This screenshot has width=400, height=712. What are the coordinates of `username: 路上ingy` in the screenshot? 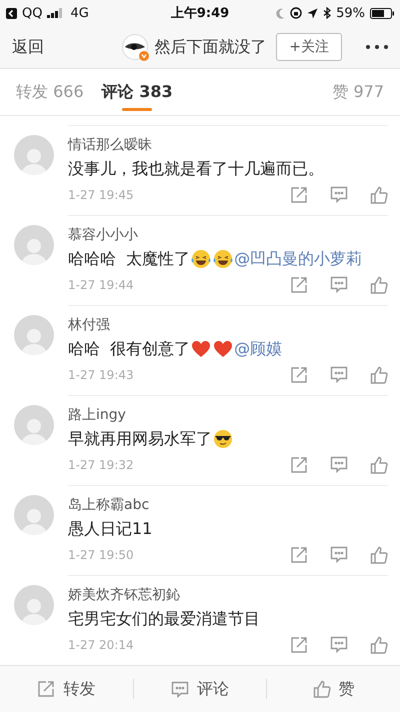 It's located at (228, 415).